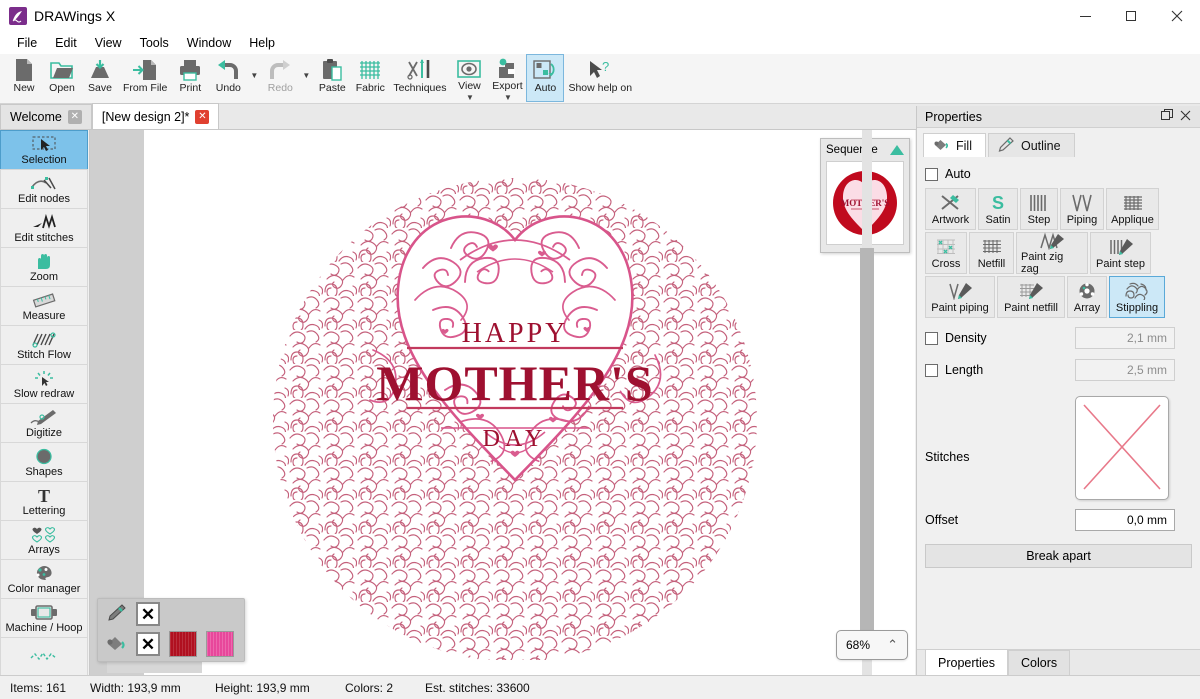 This screenshot has width=1200, height=699. Describe the element at coordinates (1052, 253) in the screenshot. I see `fill-type-paint-zig-zag: Paint zig zag` at that location.